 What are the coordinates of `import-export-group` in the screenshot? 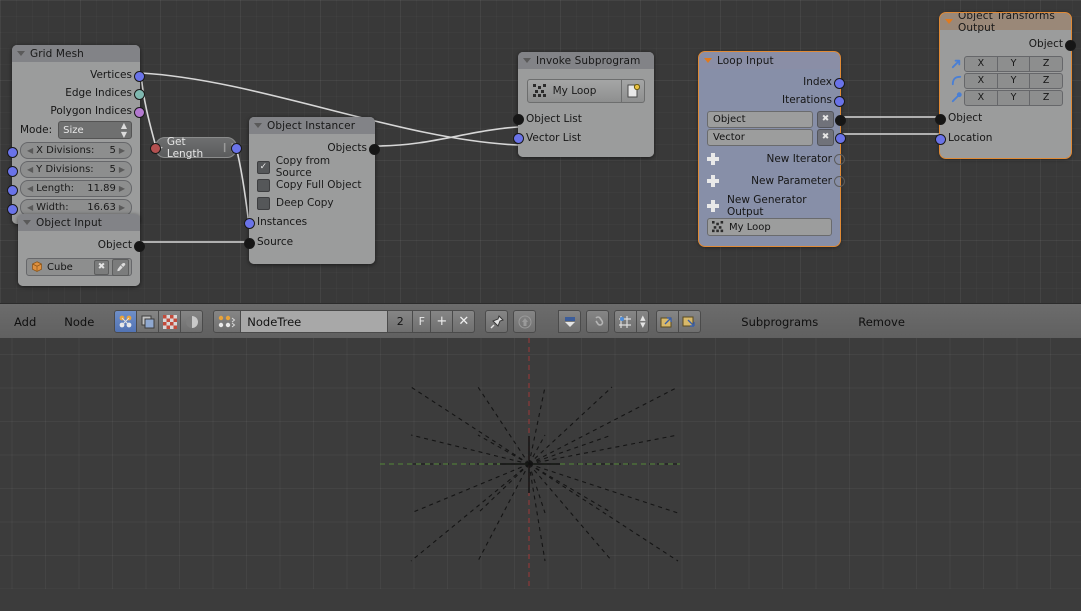 It's located at (679, 321).